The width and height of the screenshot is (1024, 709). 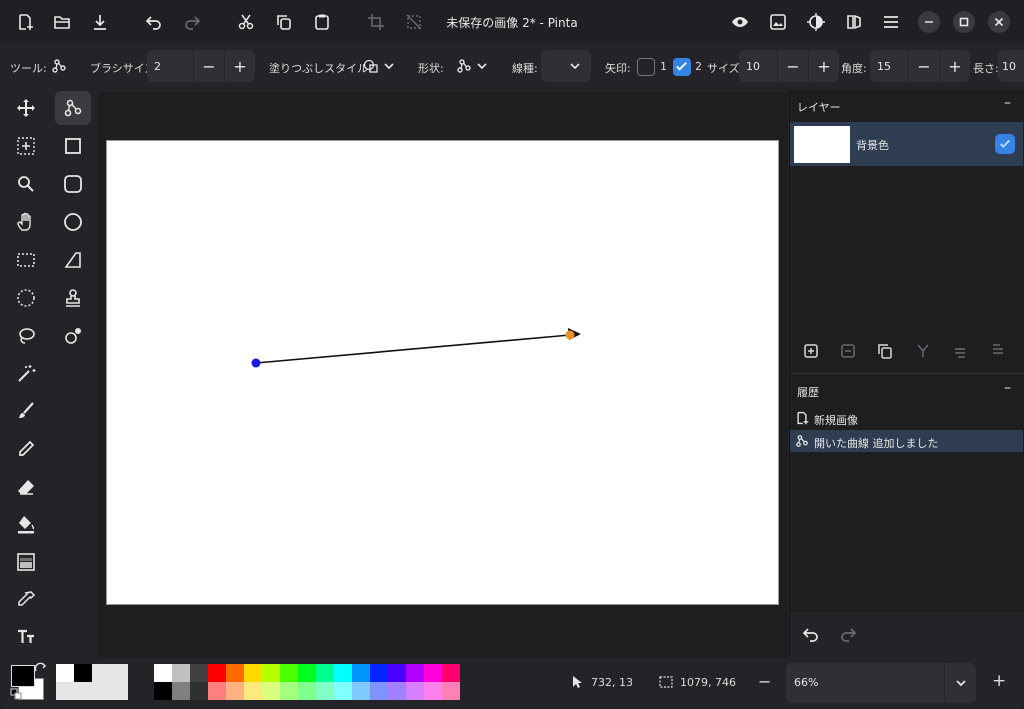 I want to click on layer-visibility-checkbox, so click(x=1005, y=144).